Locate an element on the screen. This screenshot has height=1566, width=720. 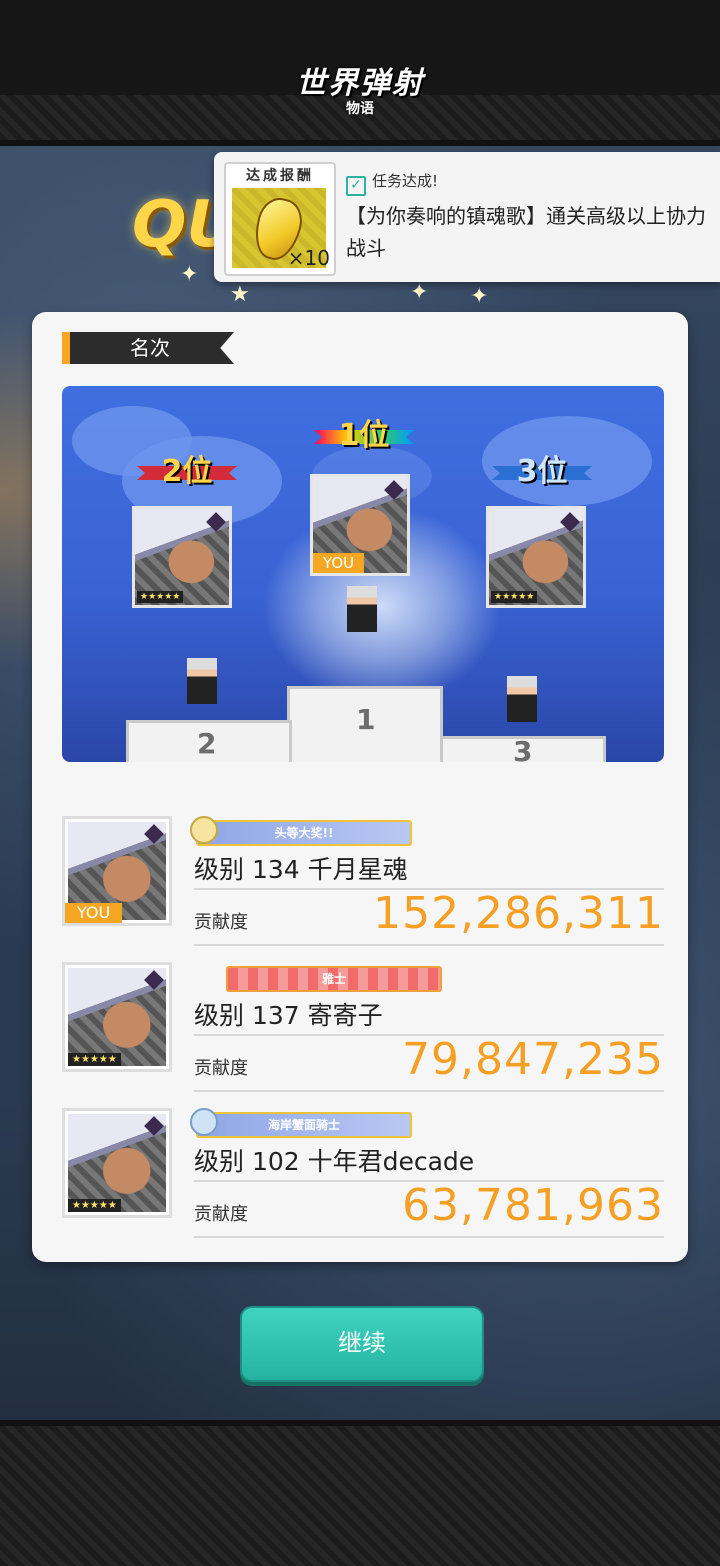
knight-icon is located at coordinates (204, 1122).